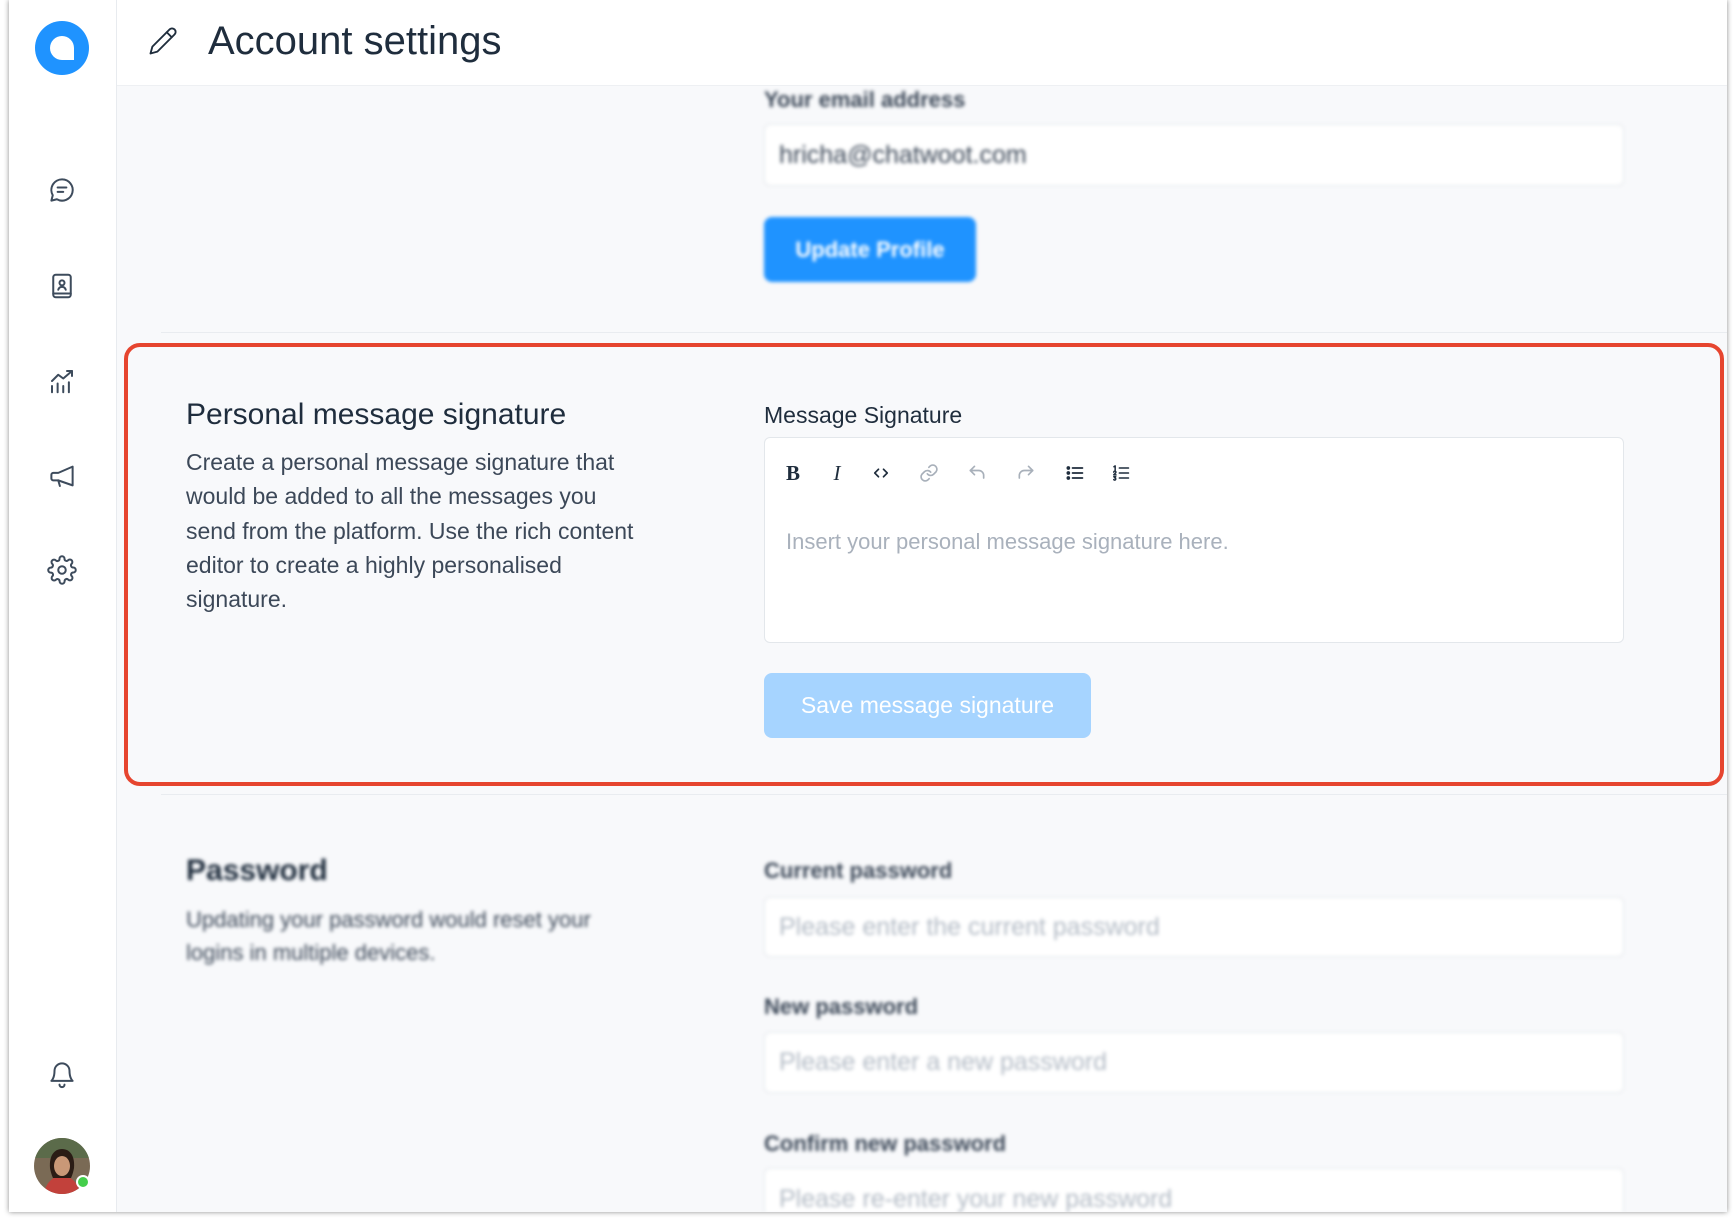 The height and width of the screenshot is (1218, 1734). Describe the element at coordinates (885, 1143) in the screenshot. I see `confirm-password-label: Confirm new password` at that location.